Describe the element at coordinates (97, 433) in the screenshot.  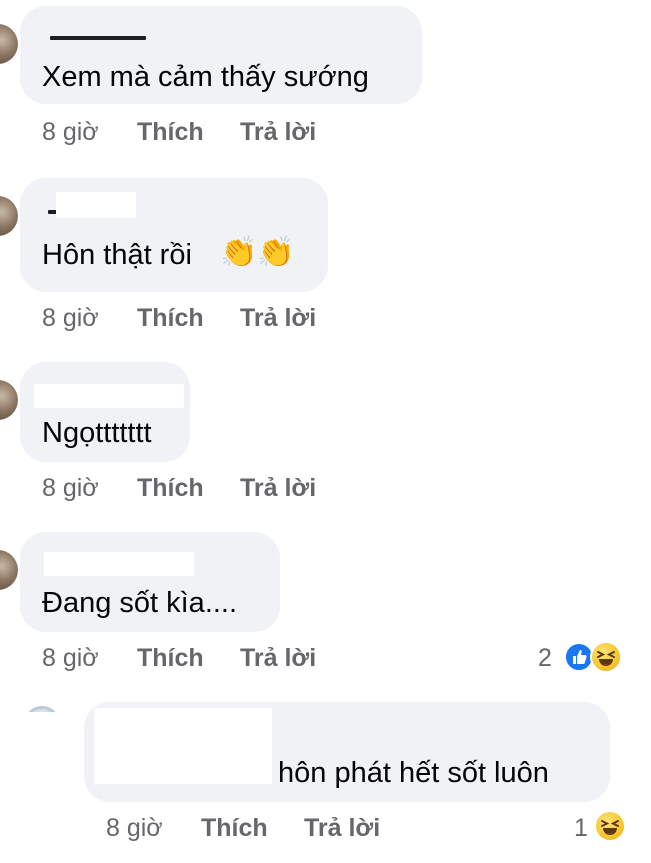
I see `comment-text: Ngọttttttt` at that location.